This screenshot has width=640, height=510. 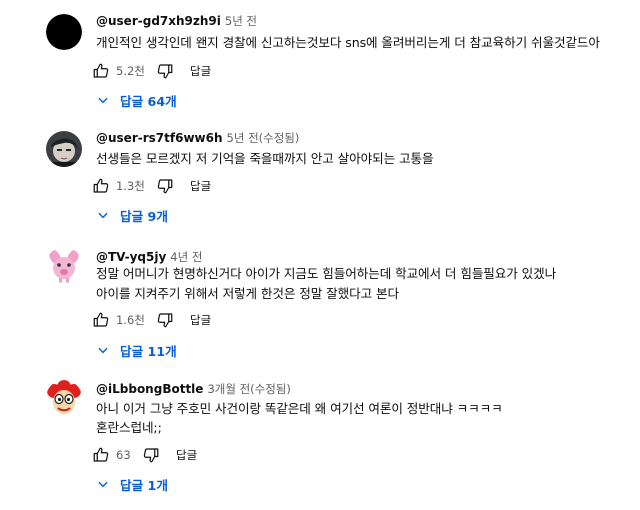 What do you see at coordinates (130, 186) in the screenshot?
I see `like-count: 1.3천` at bounding box center [130, 186].